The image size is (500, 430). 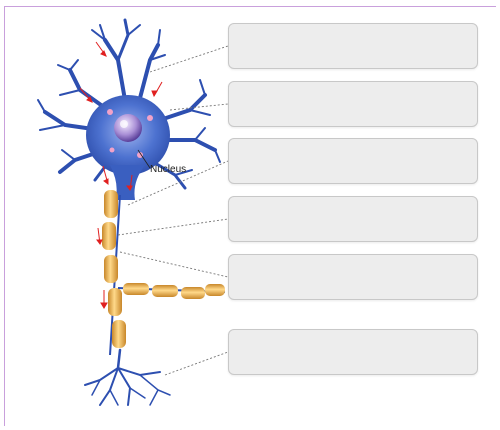 I want to click on axon, so click(x=164, y=273).